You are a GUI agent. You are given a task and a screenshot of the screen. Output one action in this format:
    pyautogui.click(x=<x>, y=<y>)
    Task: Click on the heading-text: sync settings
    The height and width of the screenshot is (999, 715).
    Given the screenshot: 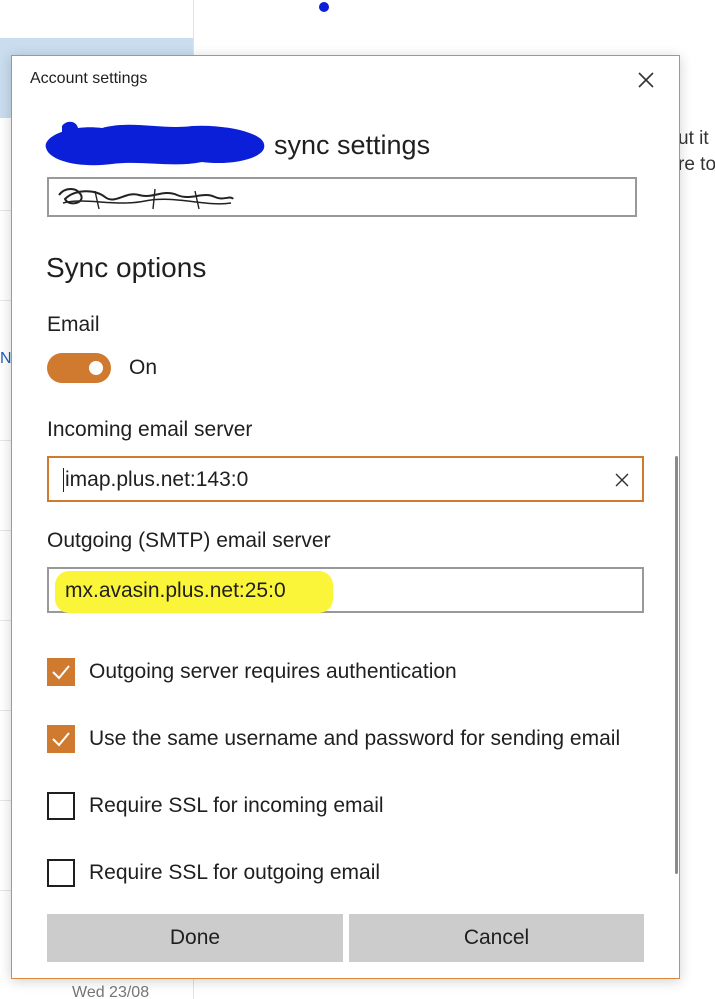 What is the action you would take?
    pyautogui.click(x=352, y=145)
    